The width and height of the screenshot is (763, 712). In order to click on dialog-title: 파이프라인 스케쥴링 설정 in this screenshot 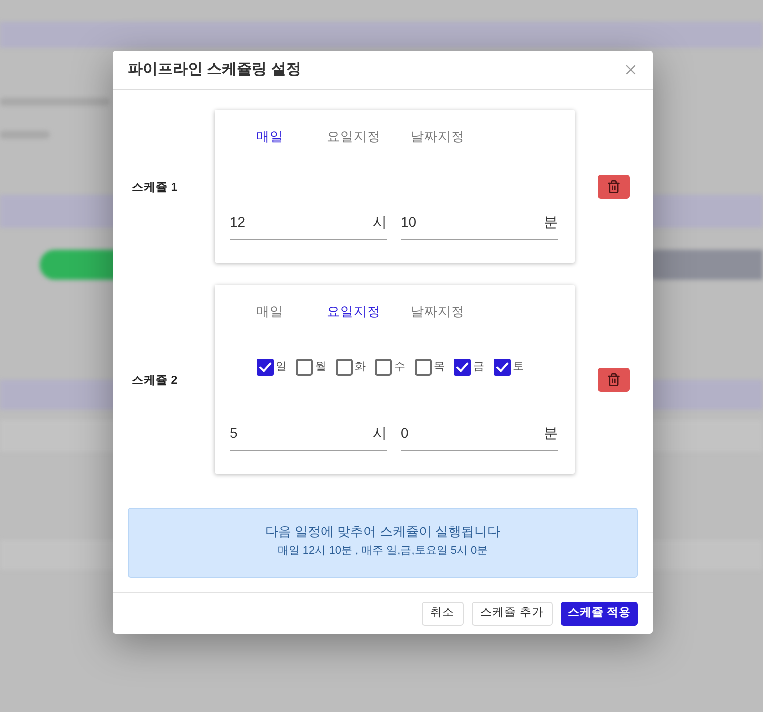, I will do `click(215, 70)`.